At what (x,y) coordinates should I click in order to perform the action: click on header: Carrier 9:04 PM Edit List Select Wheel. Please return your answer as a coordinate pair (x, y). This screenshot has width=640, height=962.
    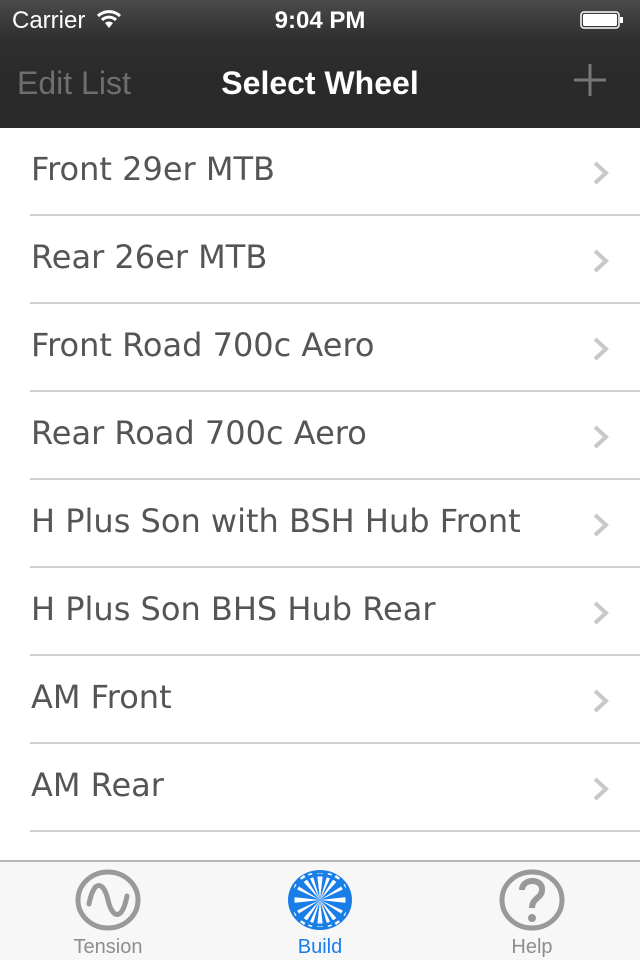
    Looking at the image, I should click on (320, 64).